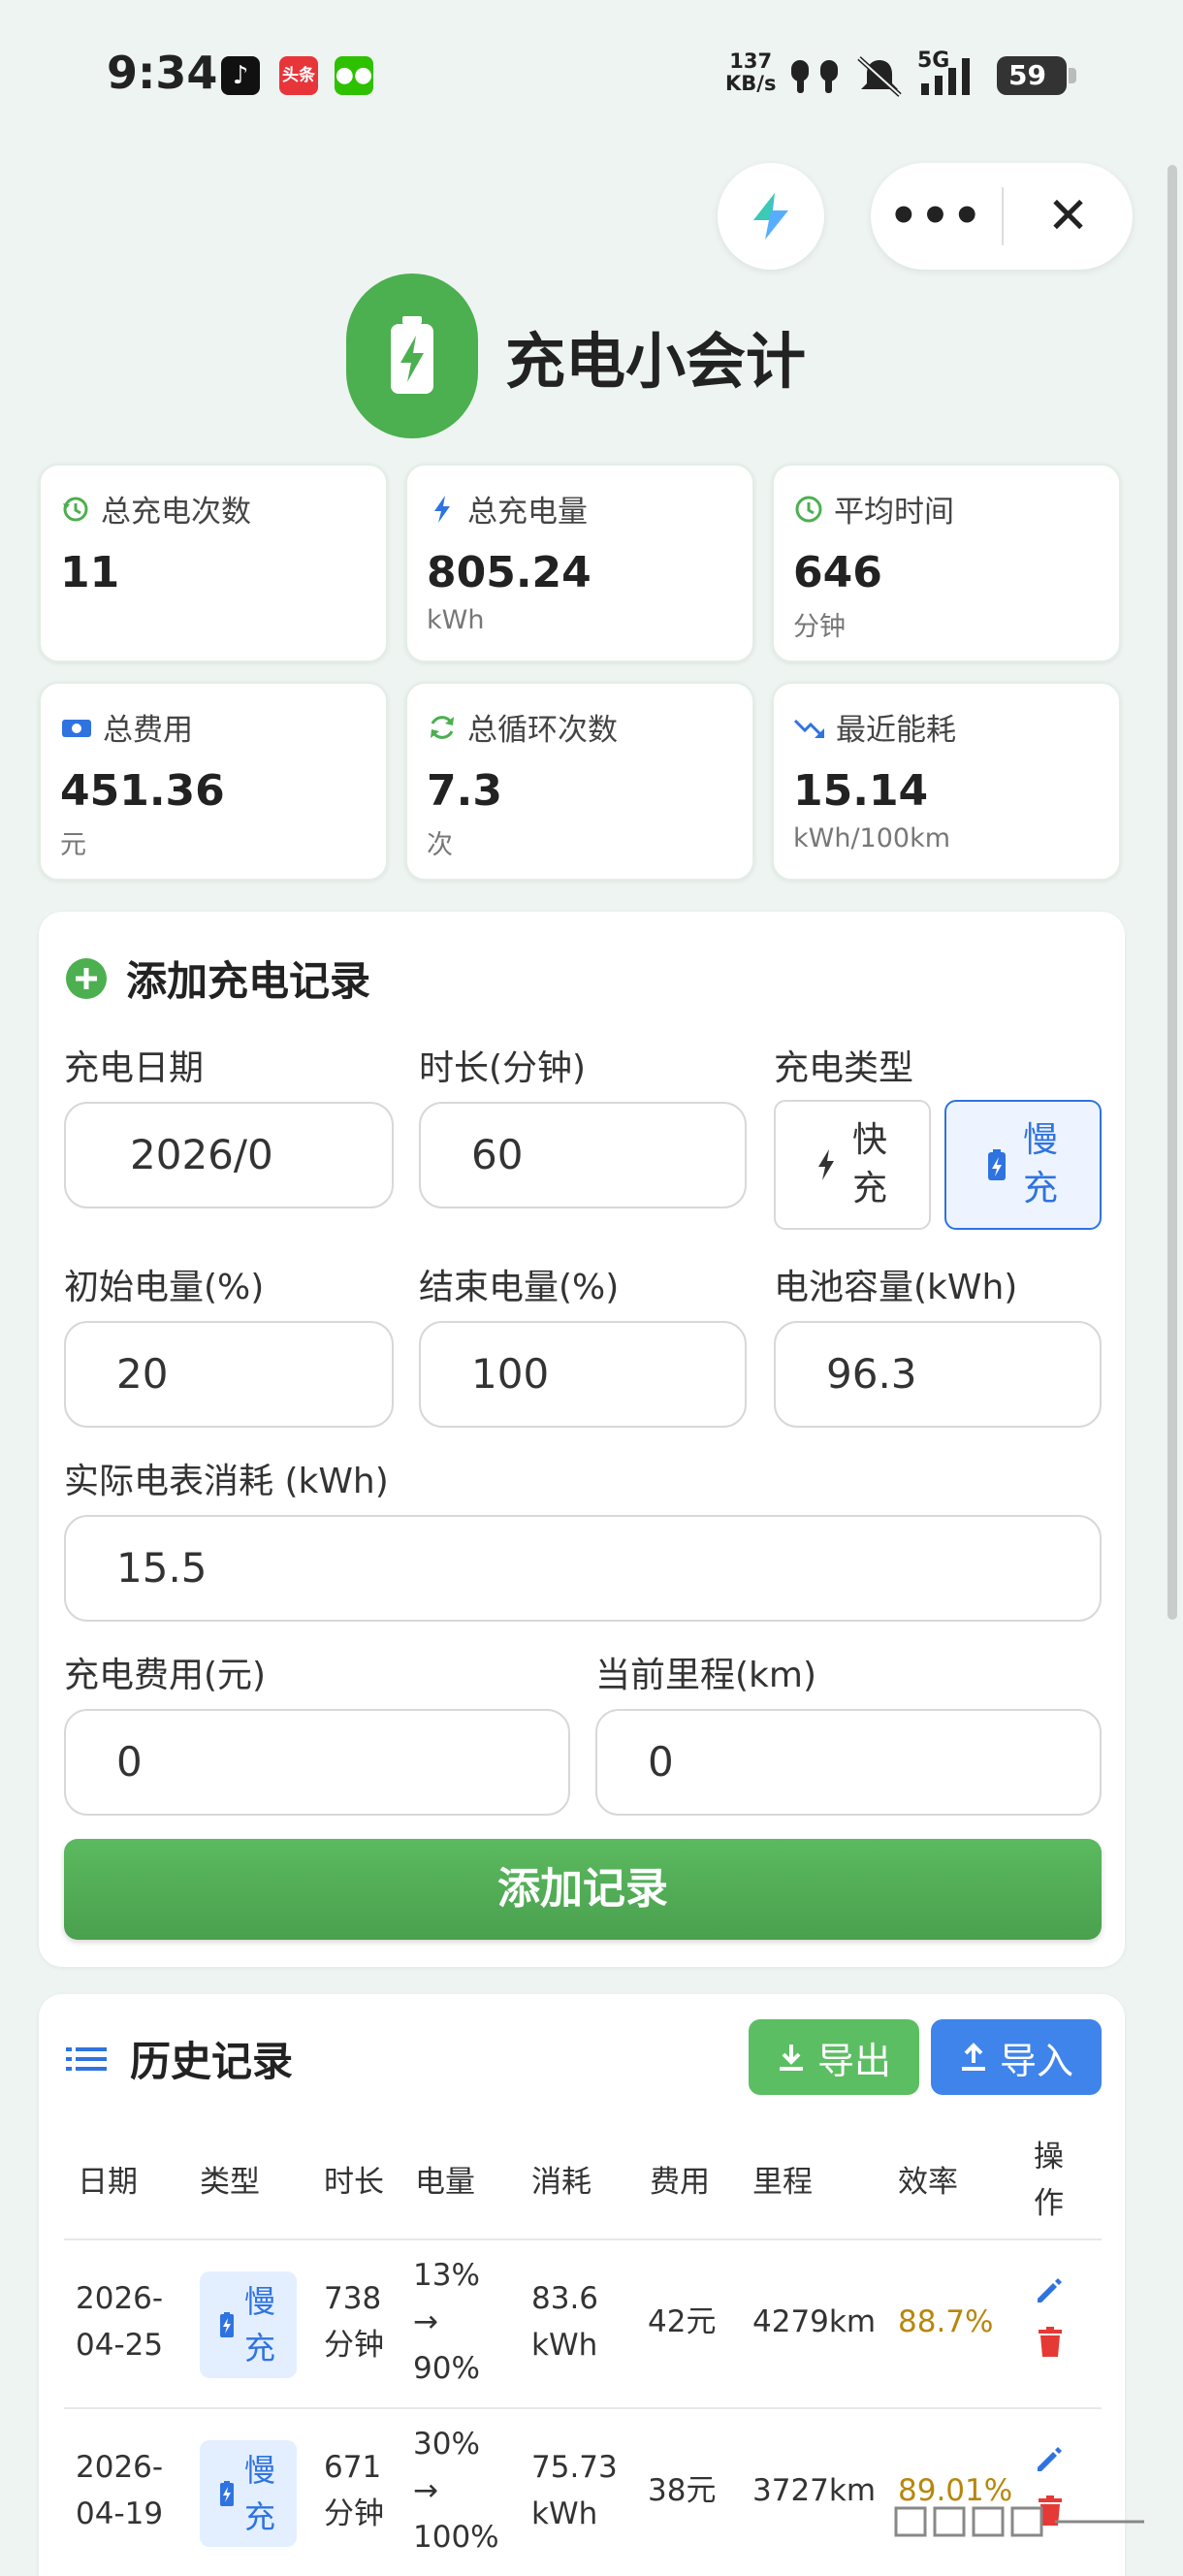 The image size is (1183, 2576). What do you see at coordinates (120, 2322) in the screenshot?
I see `row-date: 2026- 04-25` at bounding box center [120, 2322].